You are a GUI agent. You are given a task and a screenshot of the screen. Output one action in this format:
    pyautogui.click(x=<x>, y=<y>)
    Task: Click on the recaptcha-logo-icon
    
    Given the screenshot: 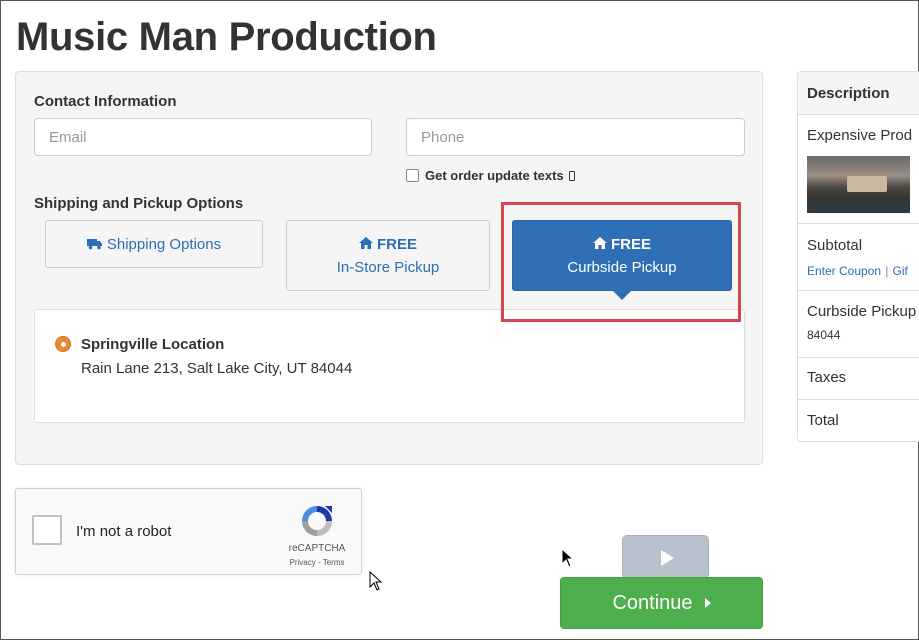 What is the action you would take?
    pyautogui.click(x=317, y=521)
    